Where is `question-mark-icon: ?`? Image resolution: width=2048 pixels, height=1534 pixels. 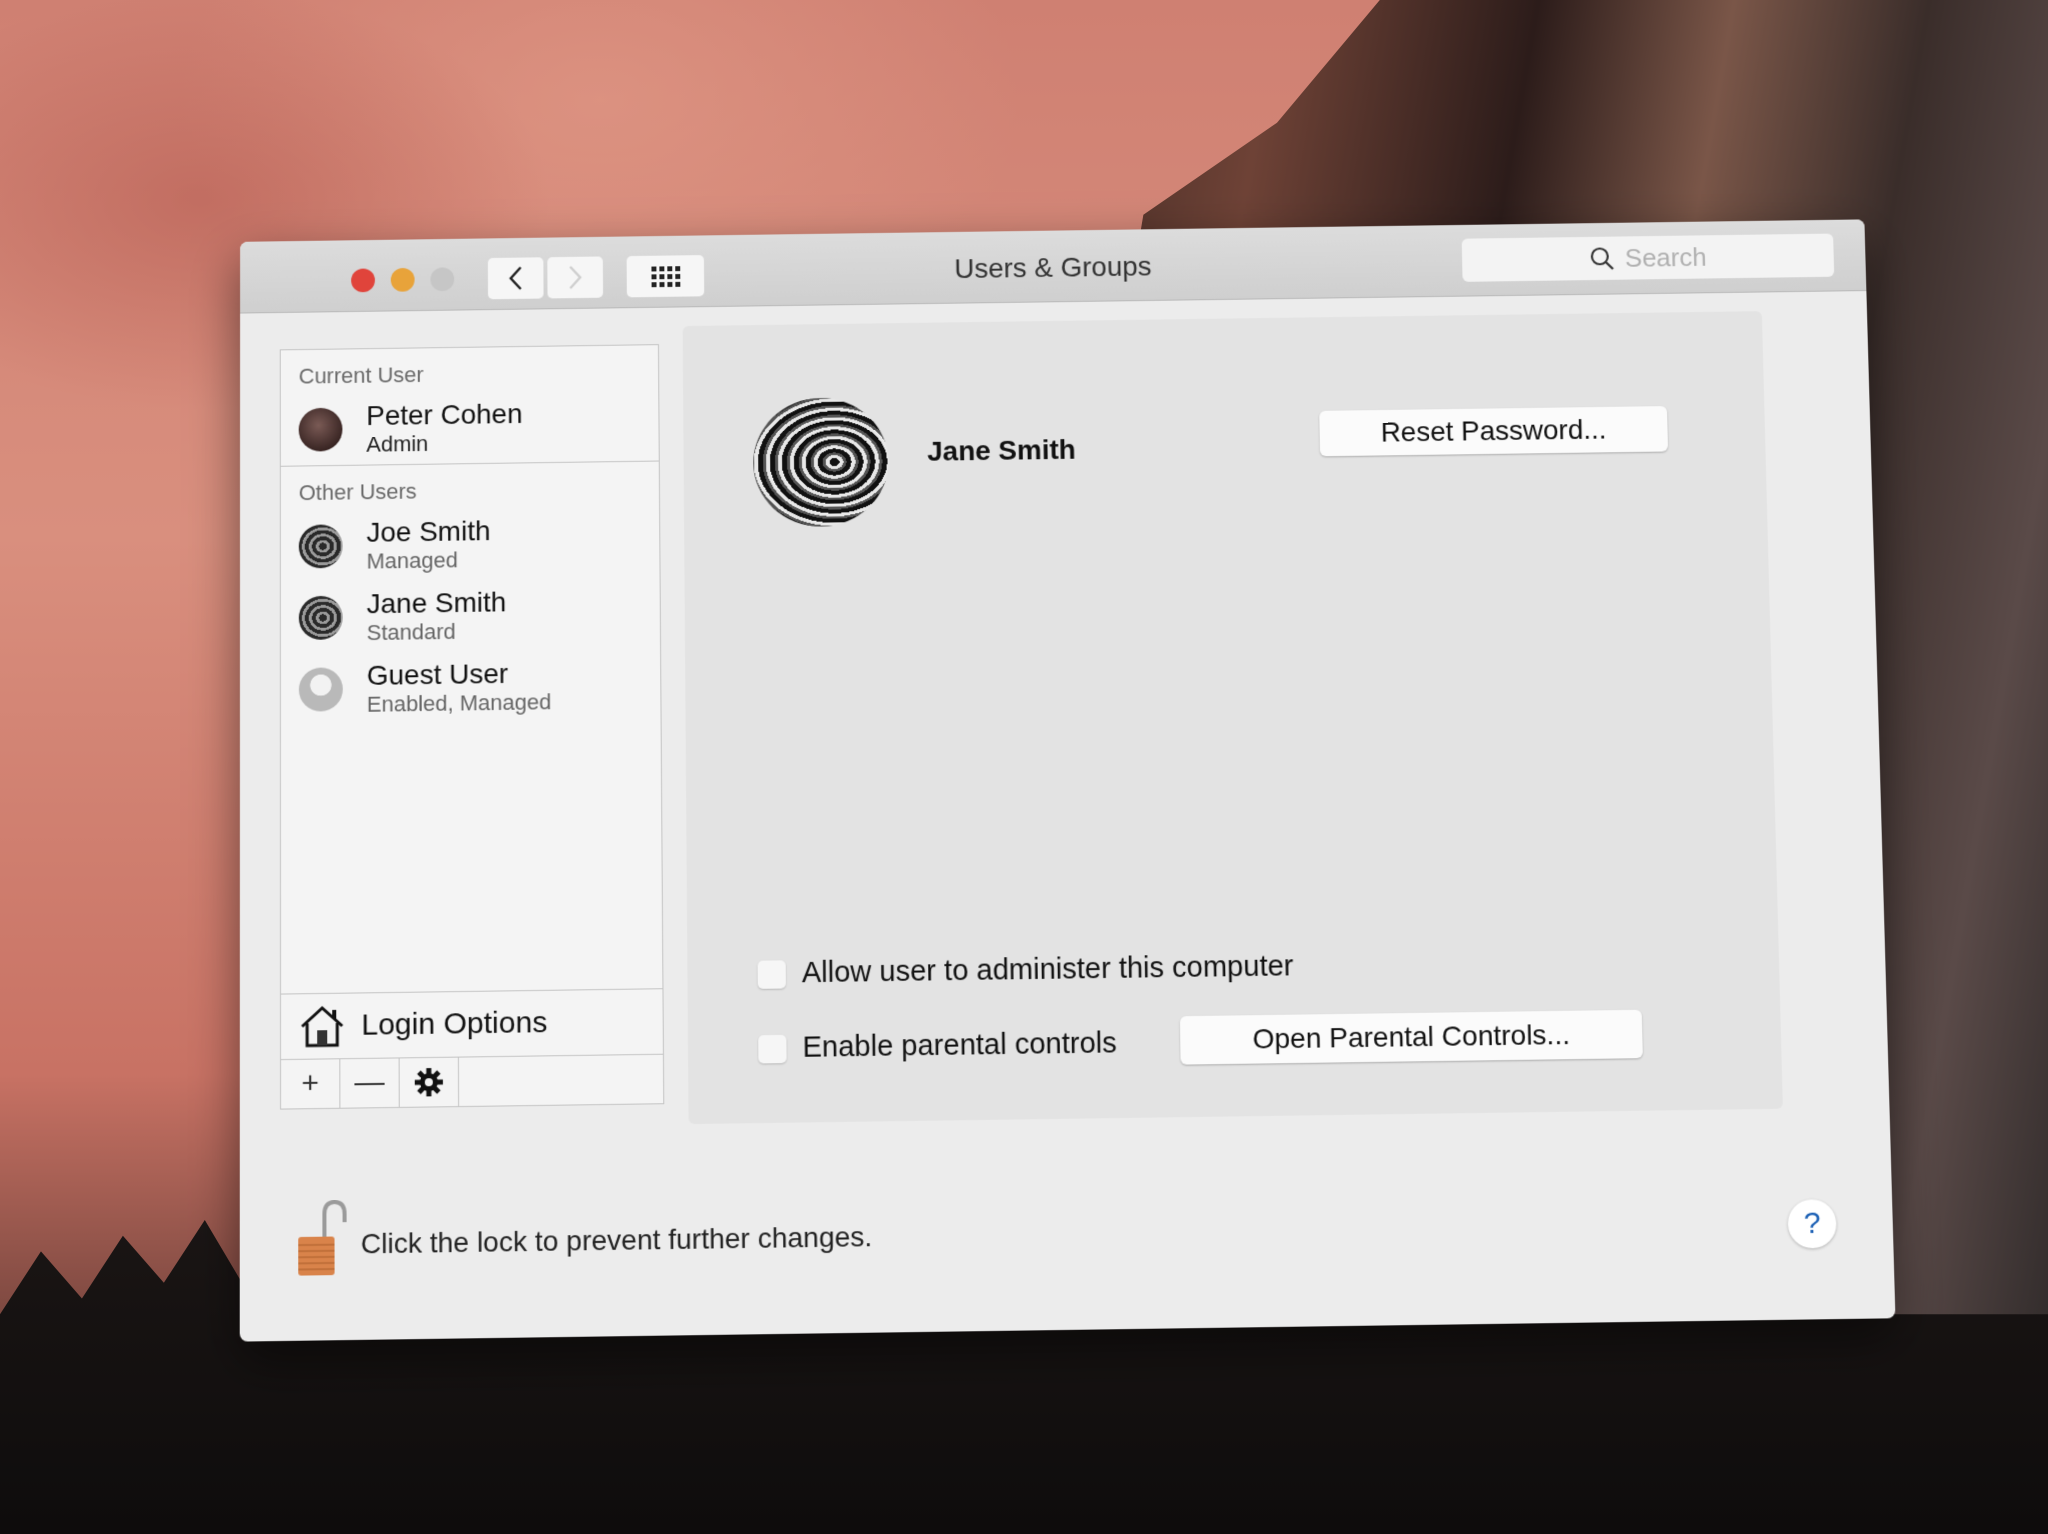
question-mark-icon: ? is located at coordinates (1812, 1223).